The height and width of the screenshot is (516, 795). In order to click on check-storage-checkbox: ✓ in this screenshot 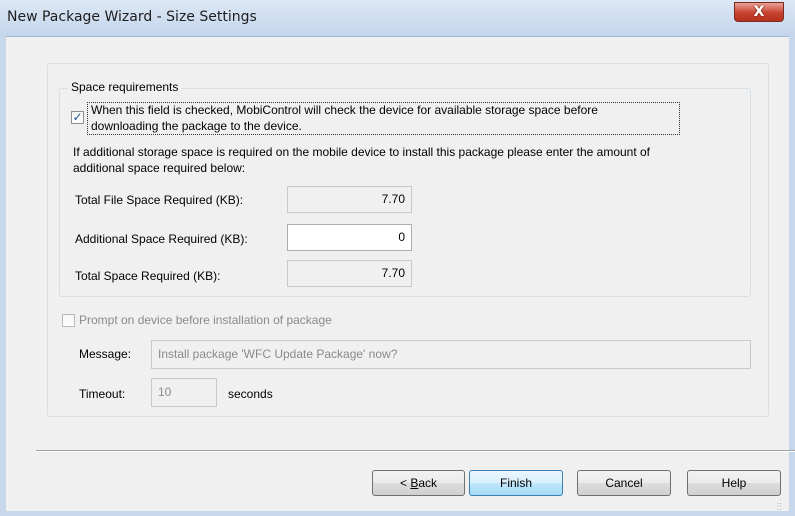, I will do `click(77, 117)`.